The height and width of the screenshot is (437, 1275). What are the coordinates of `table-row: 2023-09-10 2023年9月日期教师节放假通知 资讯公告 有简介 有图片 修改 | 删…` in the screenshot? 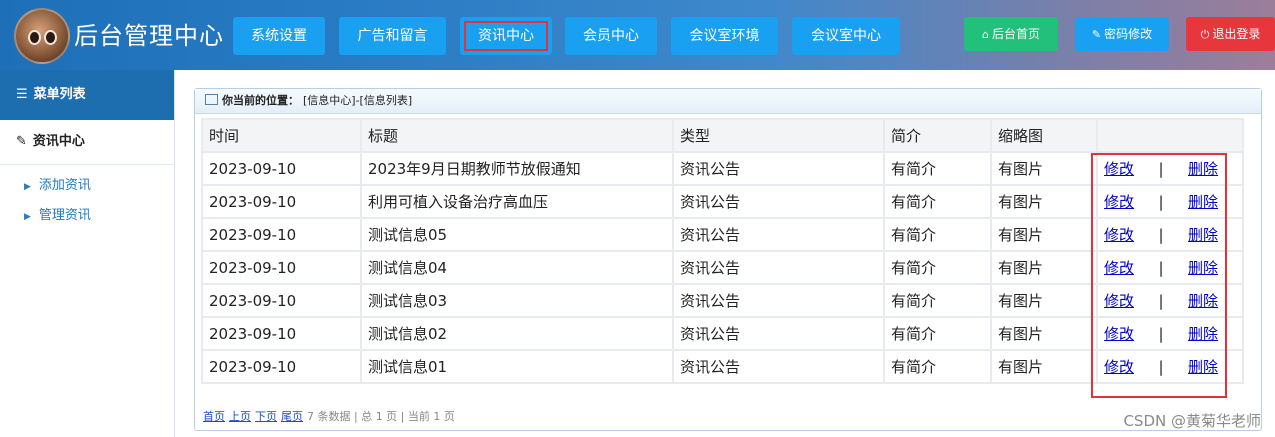 It's located at (722, 168).